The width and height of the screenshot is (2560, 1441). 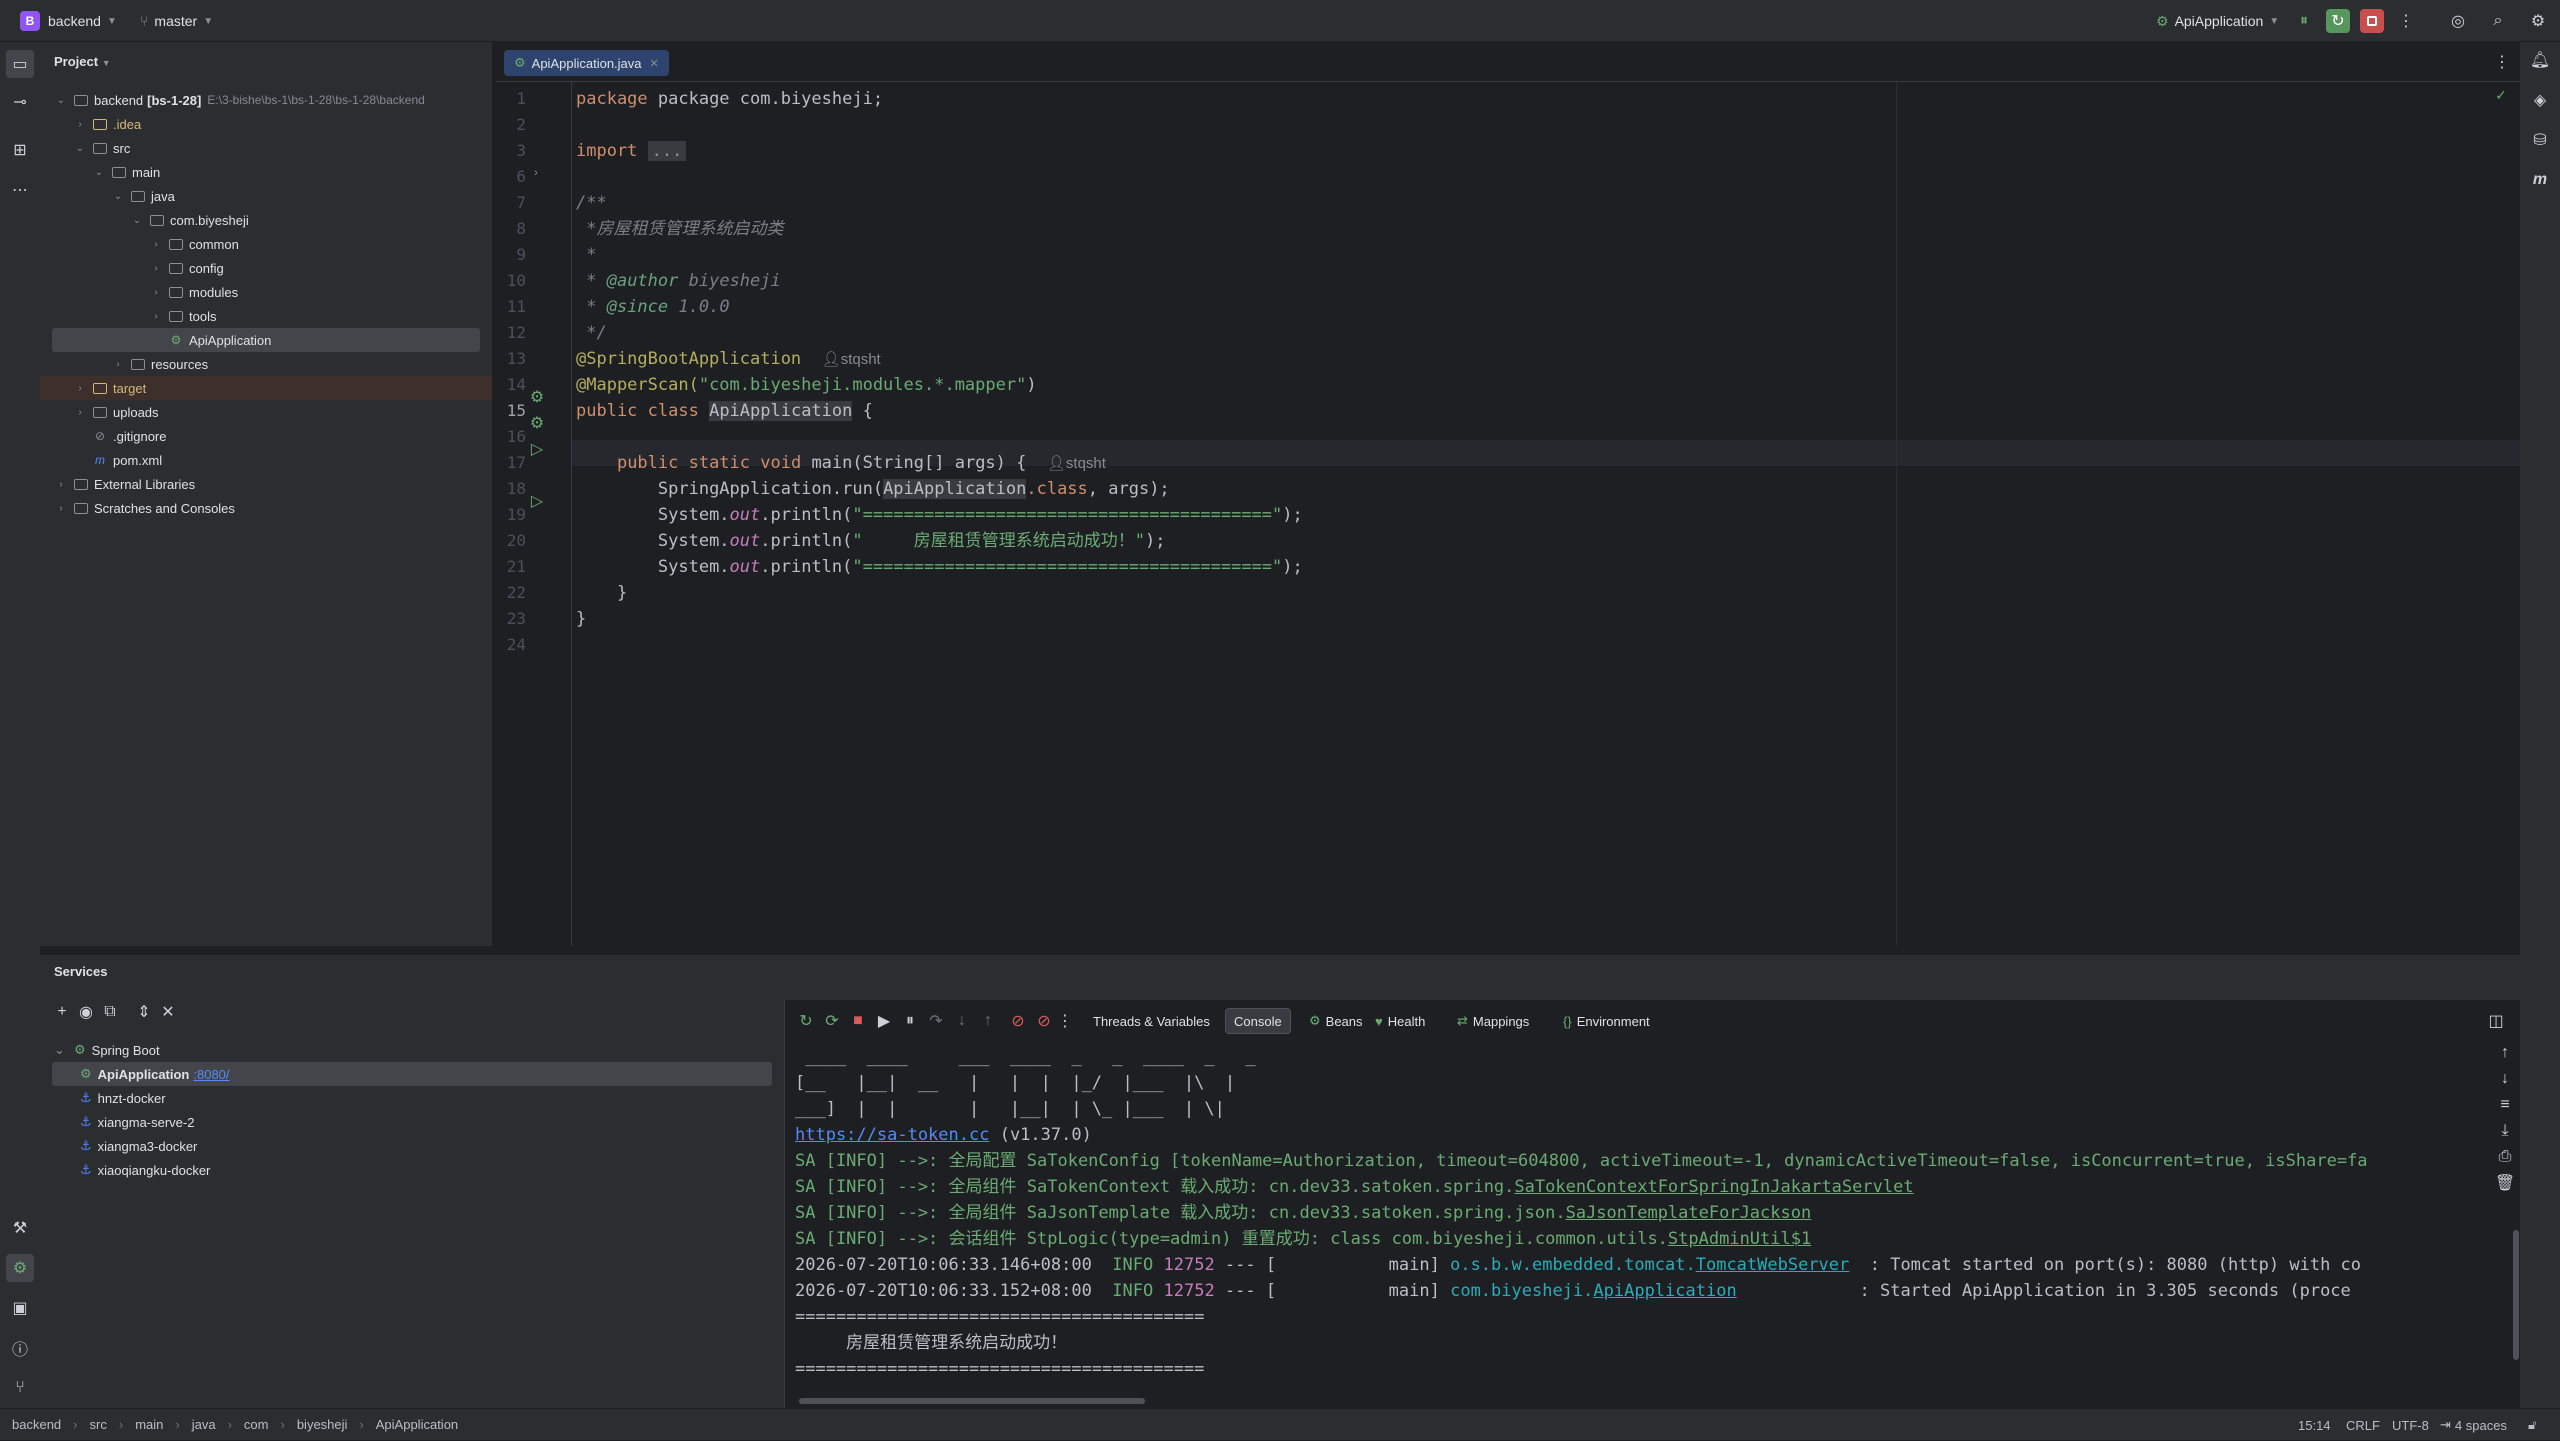 I want to click on tree-item: m pom.xml, so click(x=266, y=460).